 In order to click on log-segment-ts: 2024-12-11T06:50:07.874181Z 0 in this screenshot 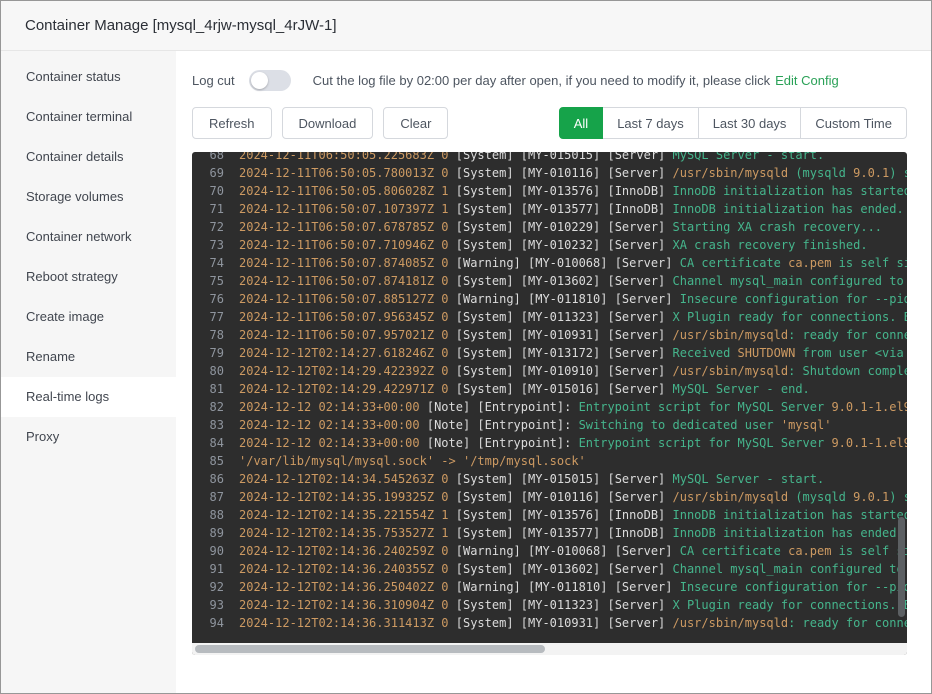, I will do `click(347, 281)`.